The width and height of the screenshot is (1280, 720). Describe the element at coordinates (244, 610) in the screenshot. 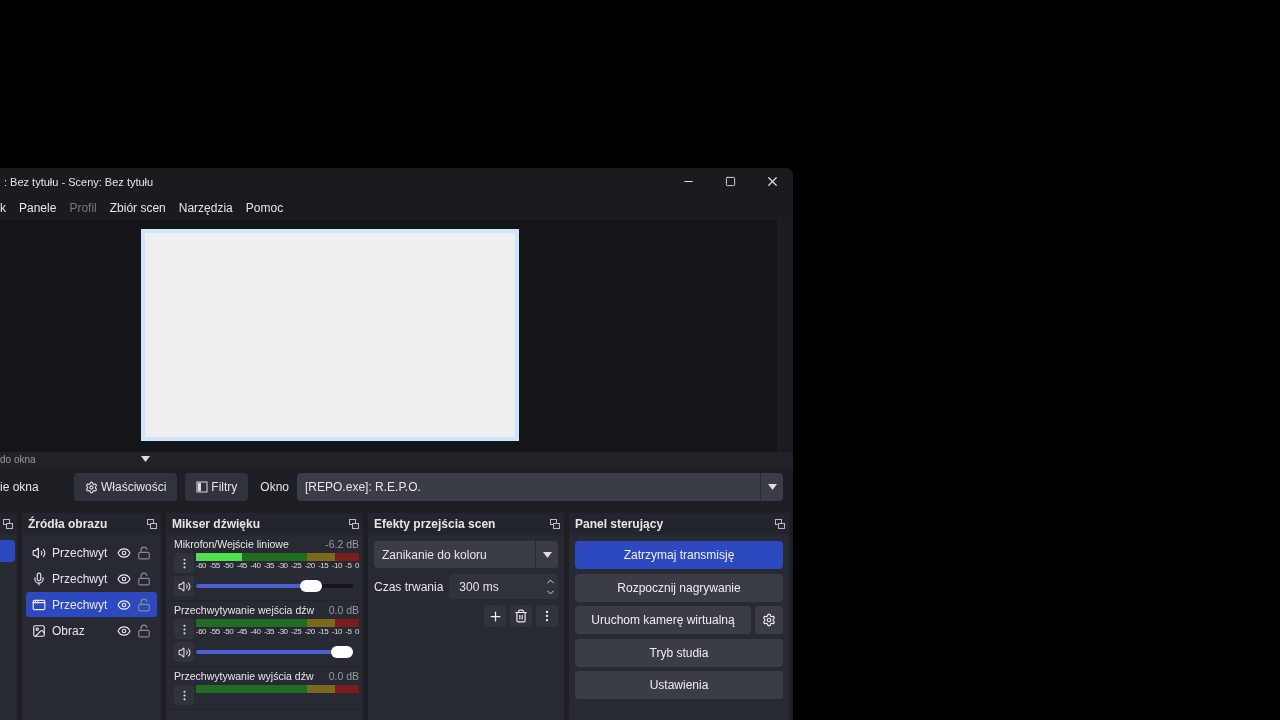

I see `channel-name: Przechwytywanie wejścia dźw` at that location.